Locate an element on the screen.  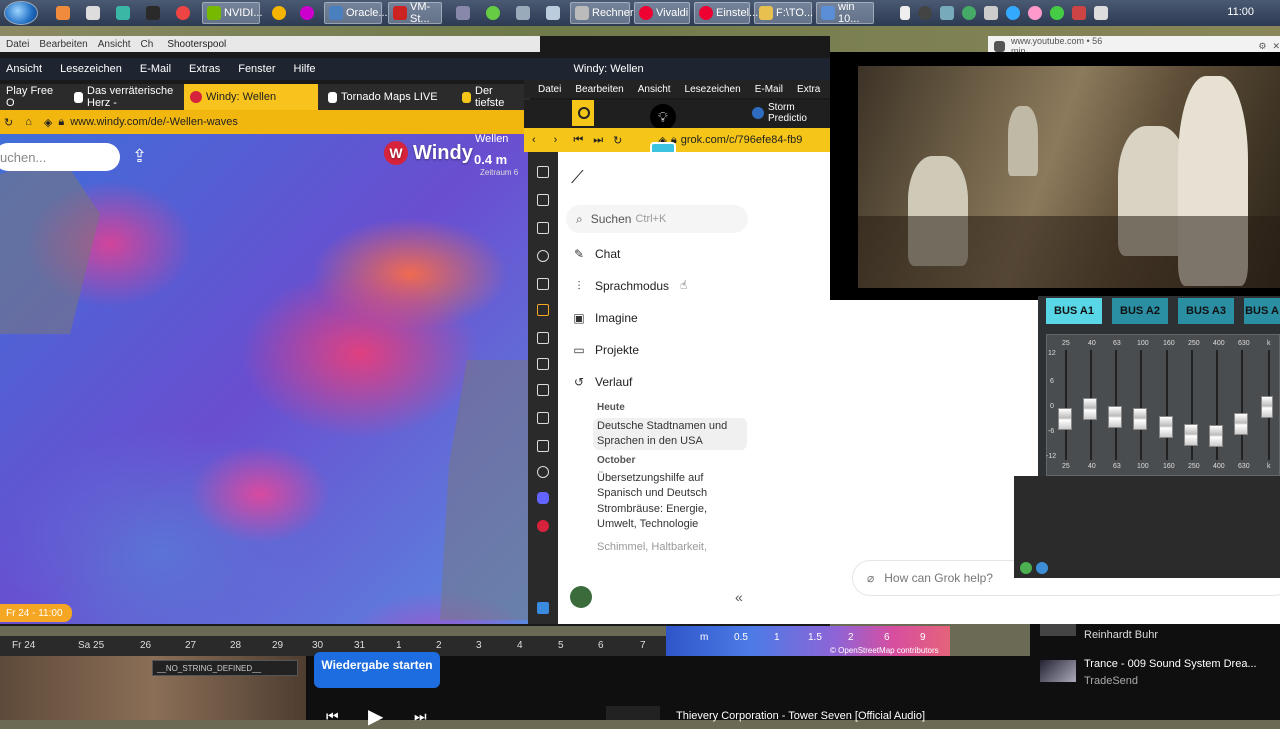
taskbar-item-vivaldi: Vivaldi is located at coordinates (662, 13).